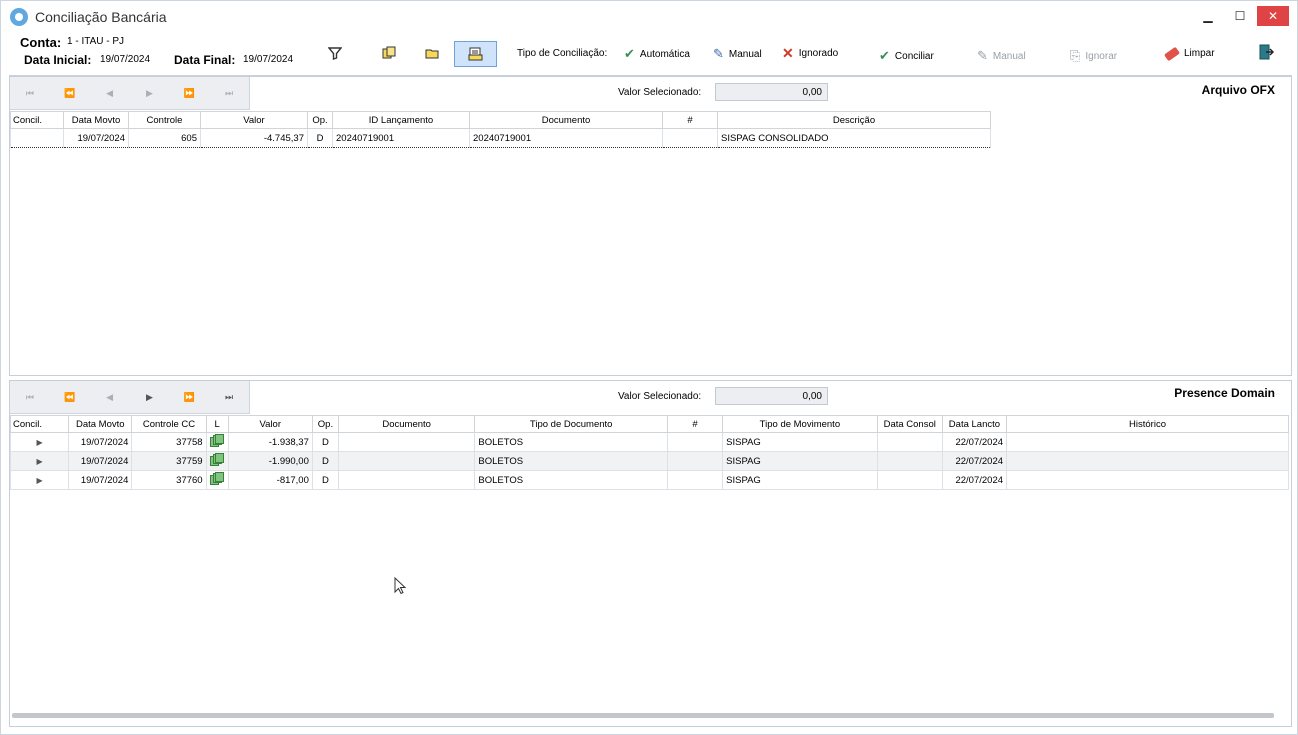 The height and width of the screenshot is (735, 1298). I want to click on col-historico: Histórico, so click(1147, 424).